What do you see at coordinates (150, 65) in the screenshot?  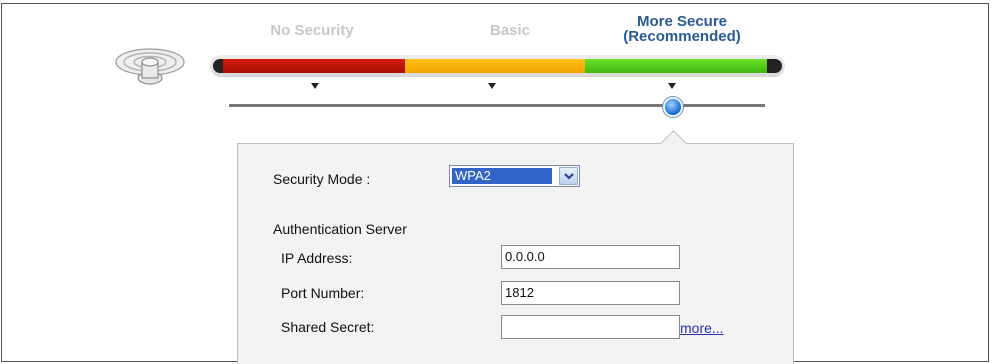 I see `wireless-router-icon` at bounding box center [150, 65].